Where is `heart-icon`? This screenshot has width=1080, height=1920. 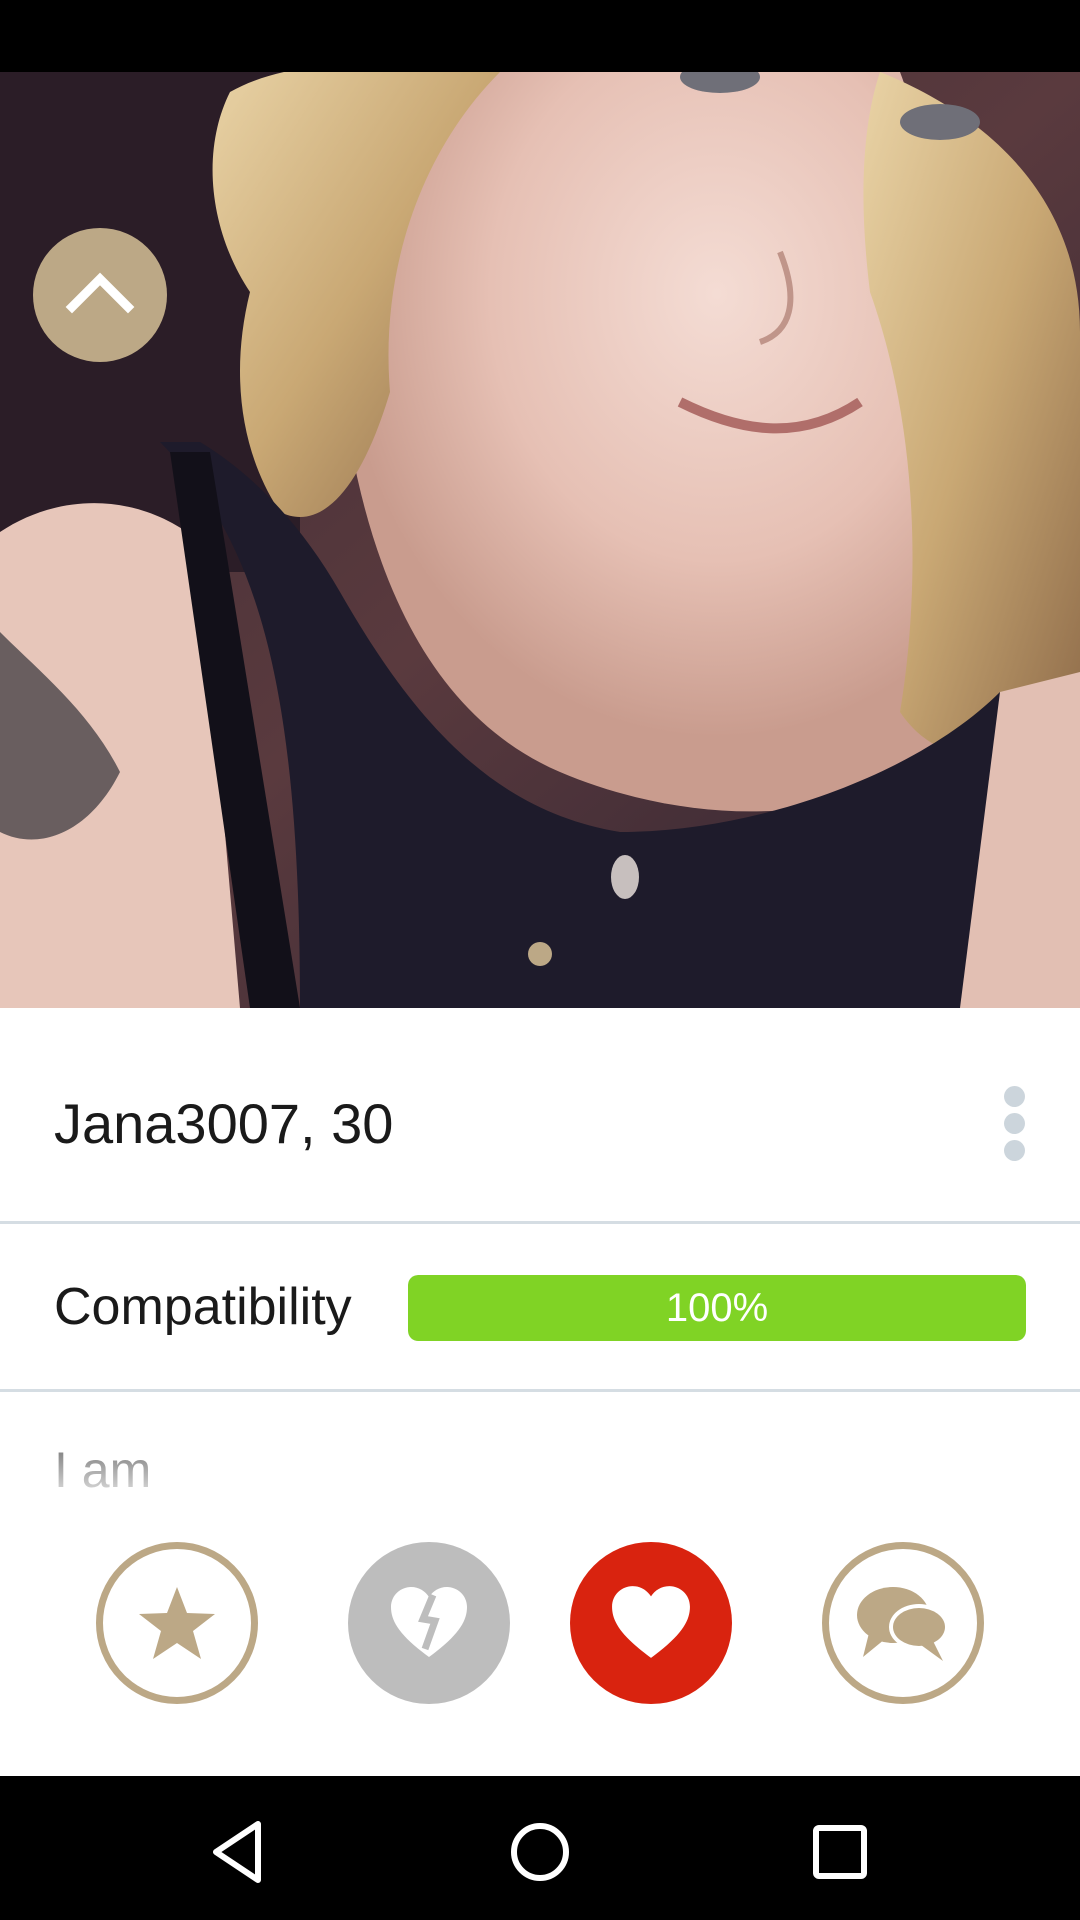
heart-icon is located at coordinates (651, 1622).